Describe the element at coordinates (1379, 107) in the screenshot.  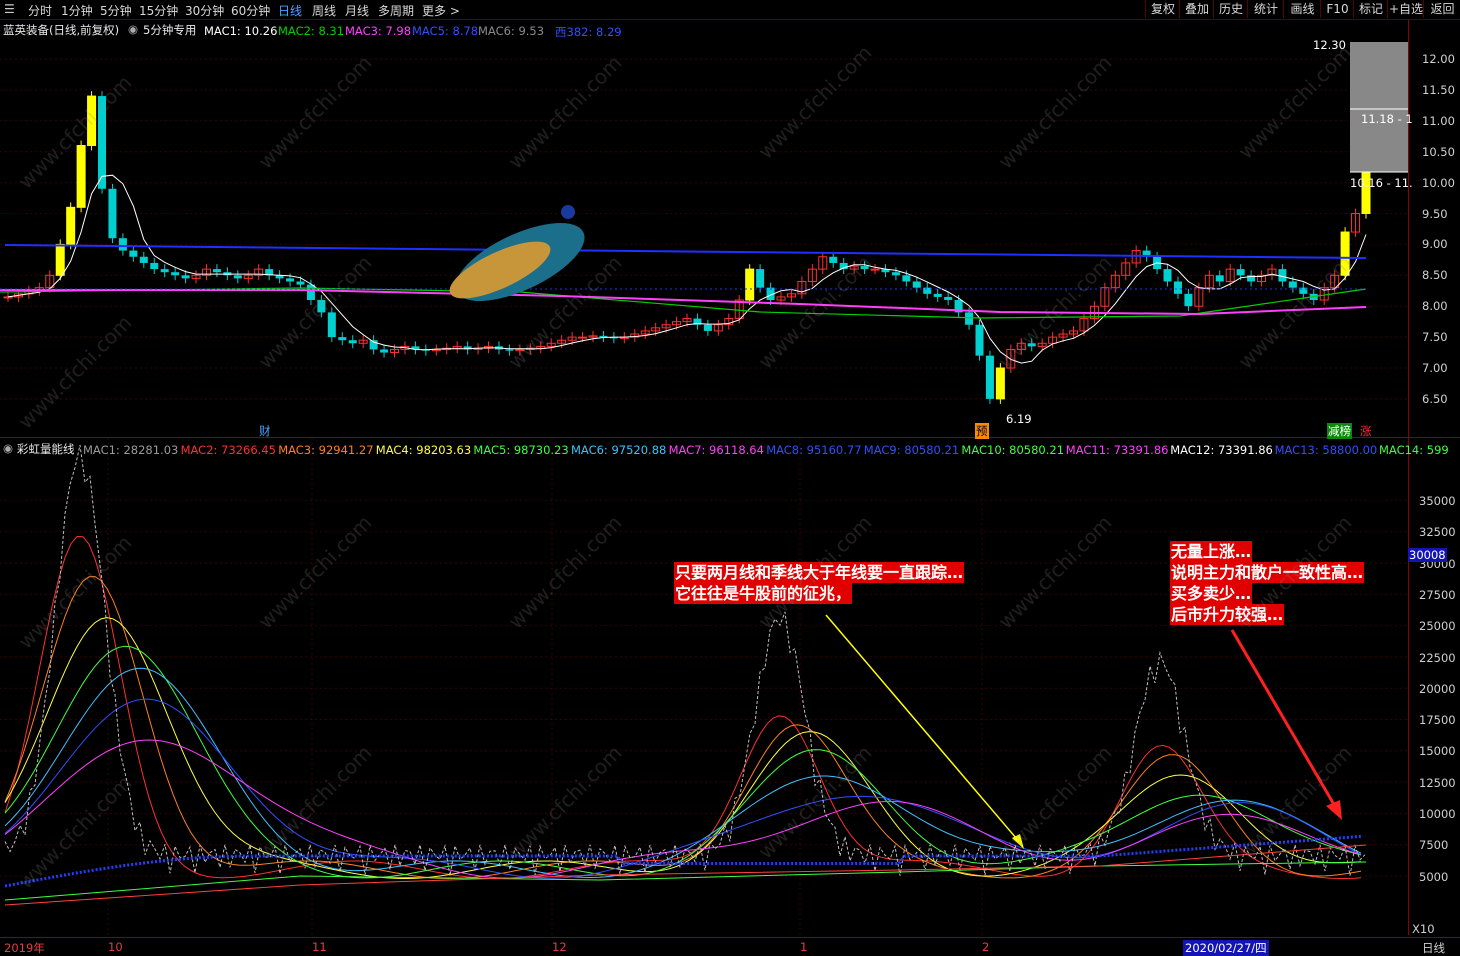
I see `price-range-box` at that location.